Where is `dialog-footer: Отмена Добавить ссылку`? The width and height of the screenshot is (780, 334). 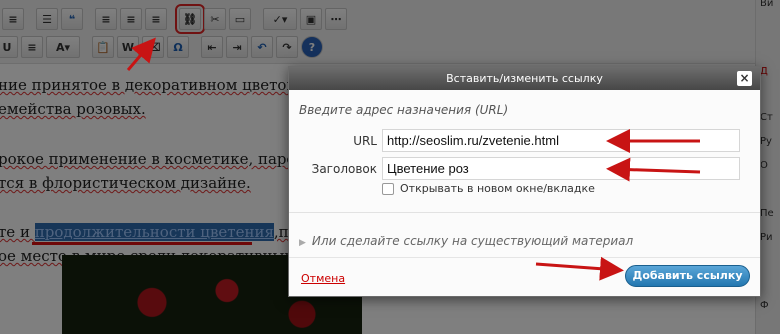 dialog-footer: Отмена Добавить ссылку is located at coordinates (524, 276).